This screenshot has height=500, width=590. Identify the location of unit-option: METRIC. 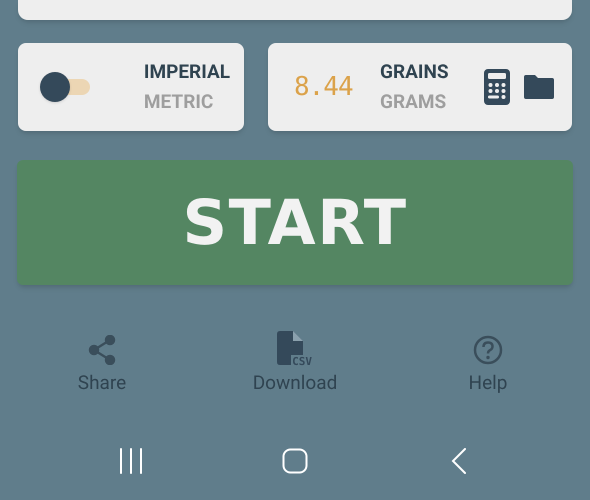
(187, 102).